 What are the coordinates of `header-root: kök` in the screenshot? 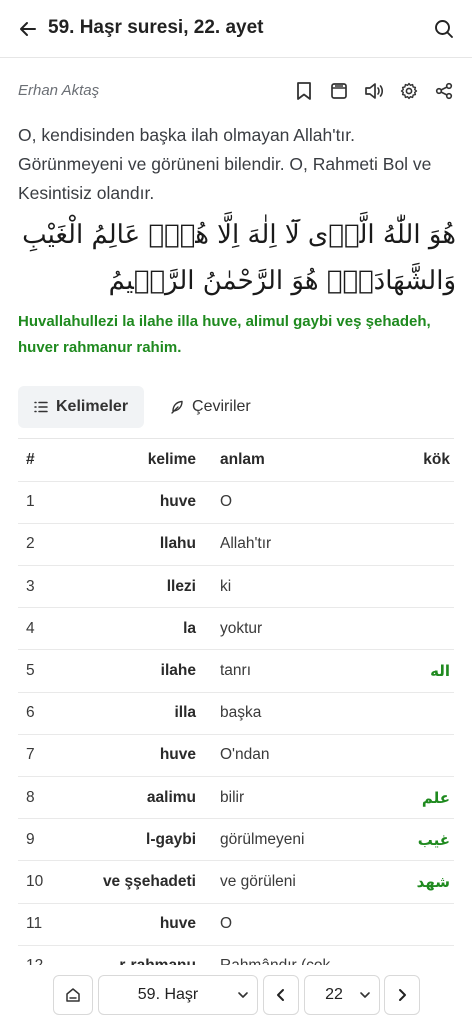 It's located at (423, 460).